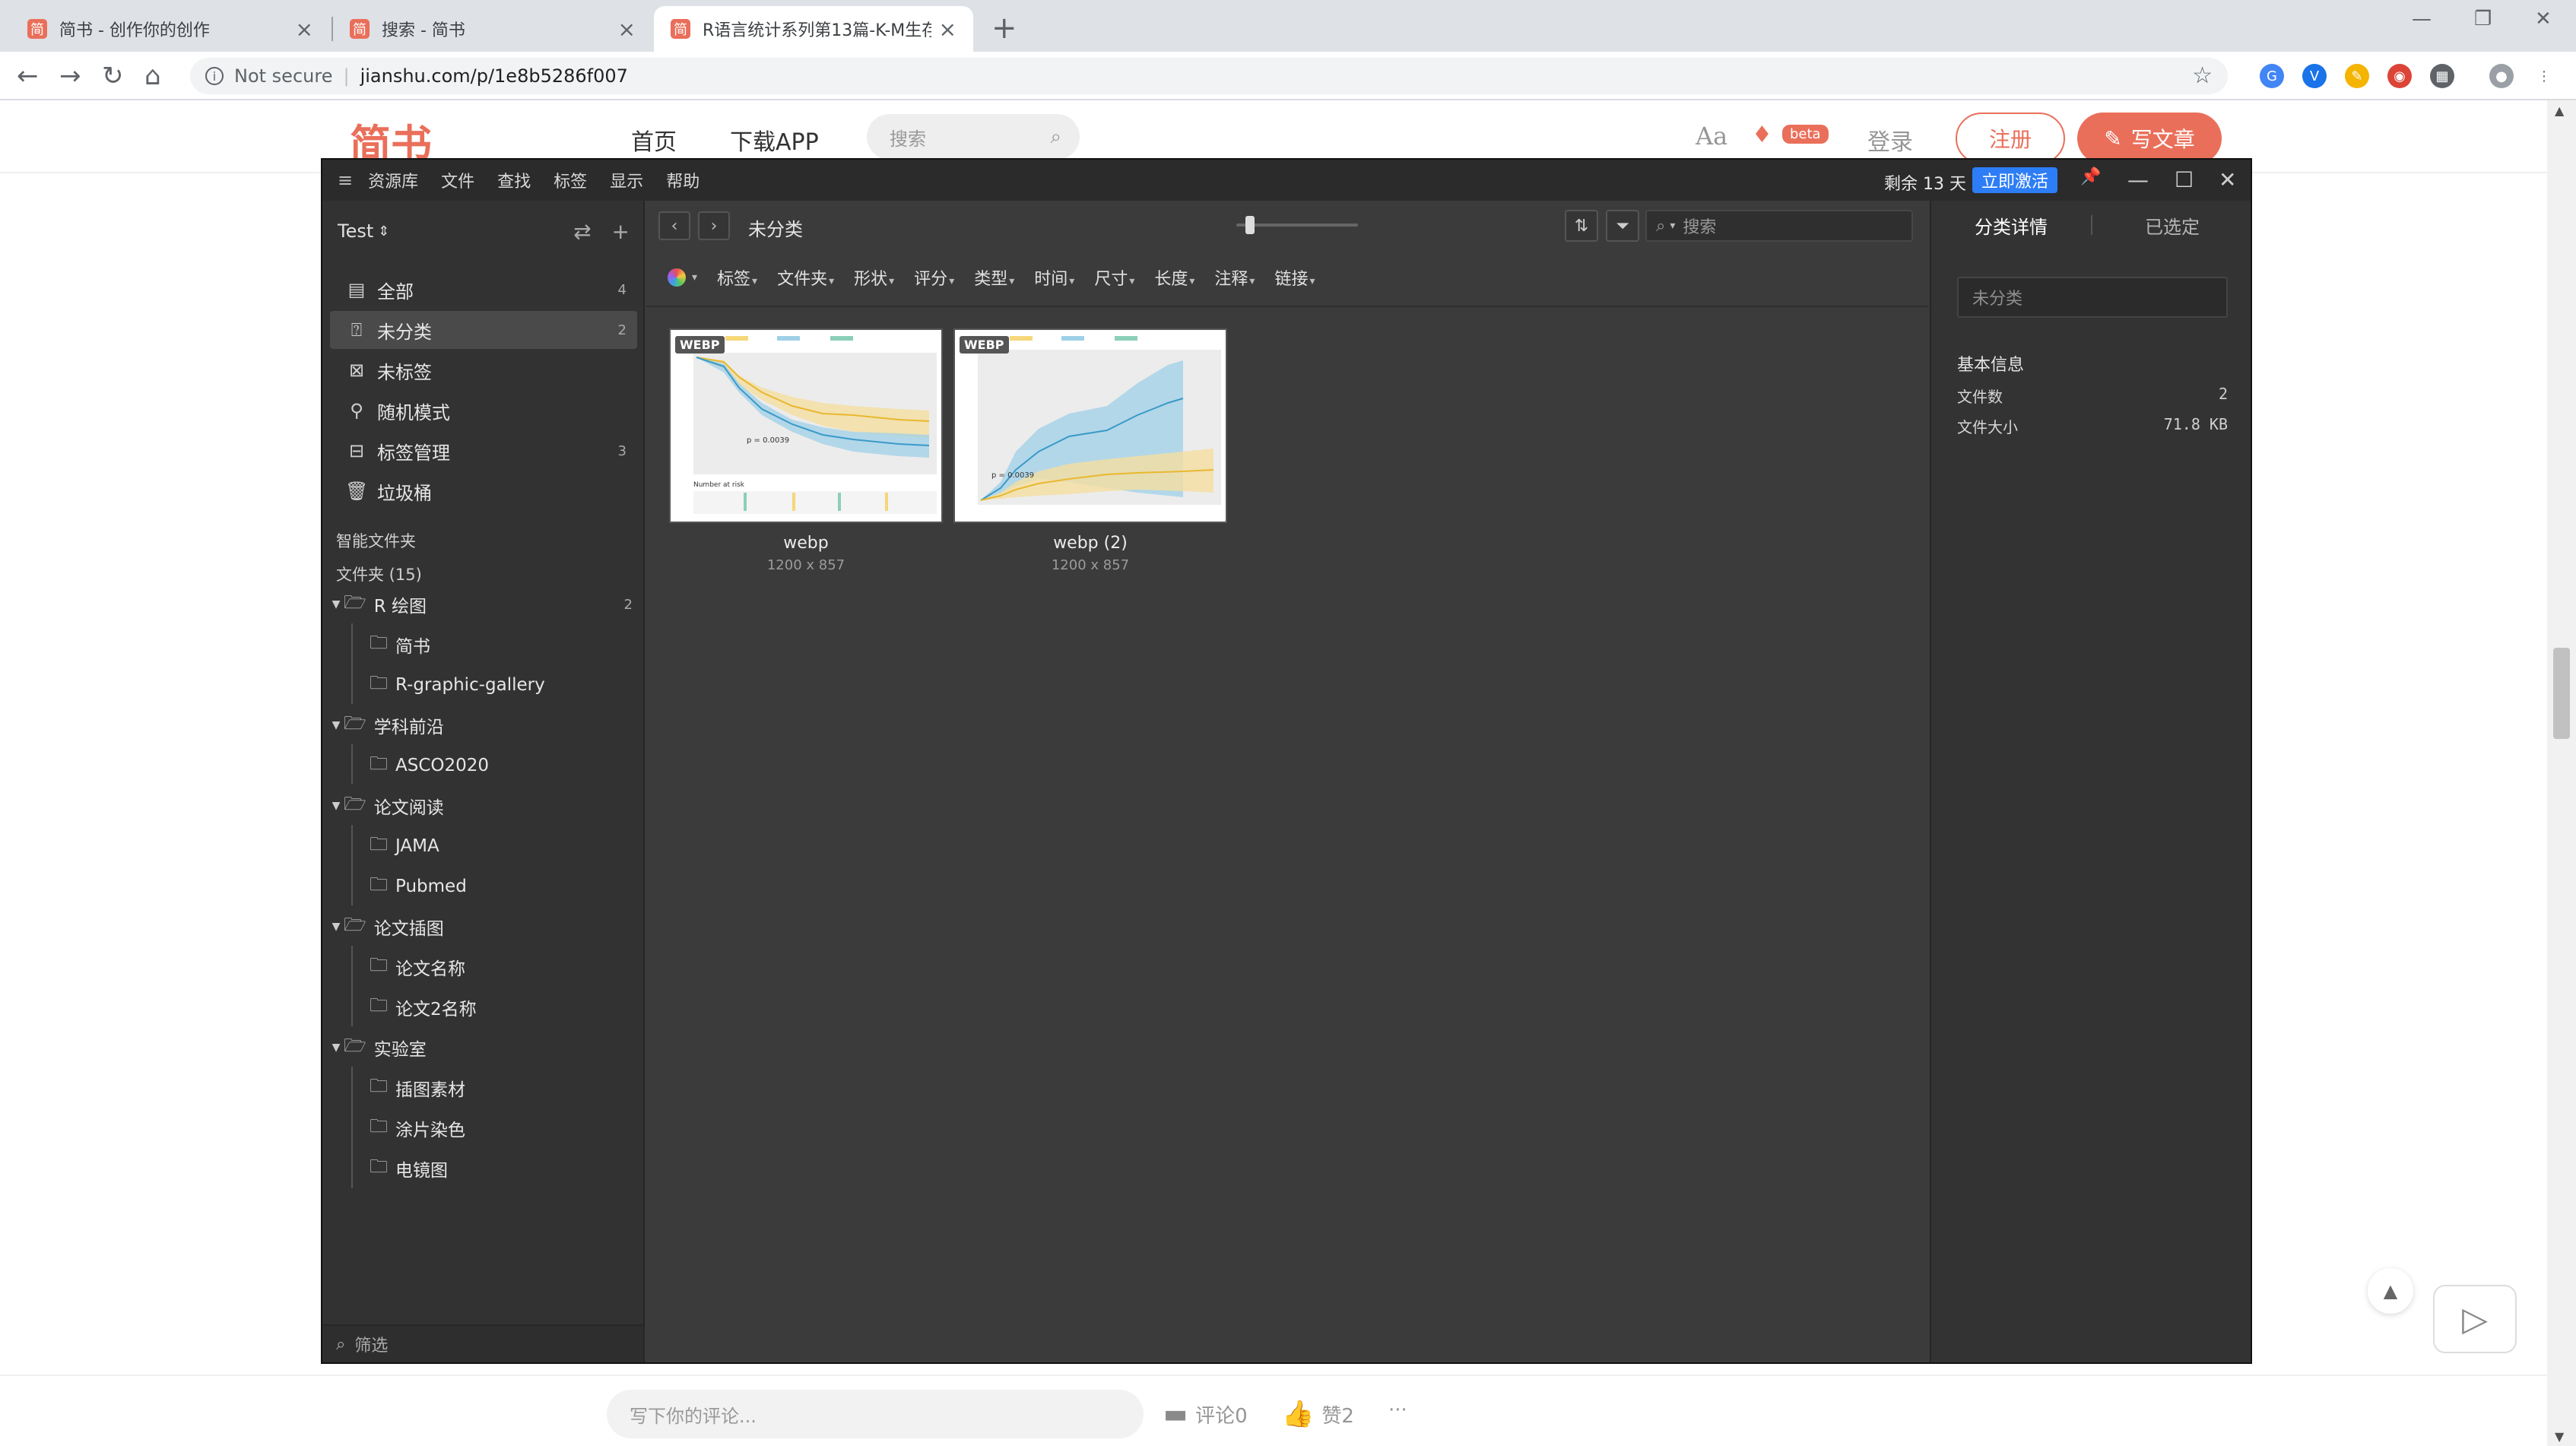 The image size is (2576, 1446). What do you see at coordinates (1581, 226) in the screenshot?
I see `sort-button: ⇅` at bounding box center [1581, 226].